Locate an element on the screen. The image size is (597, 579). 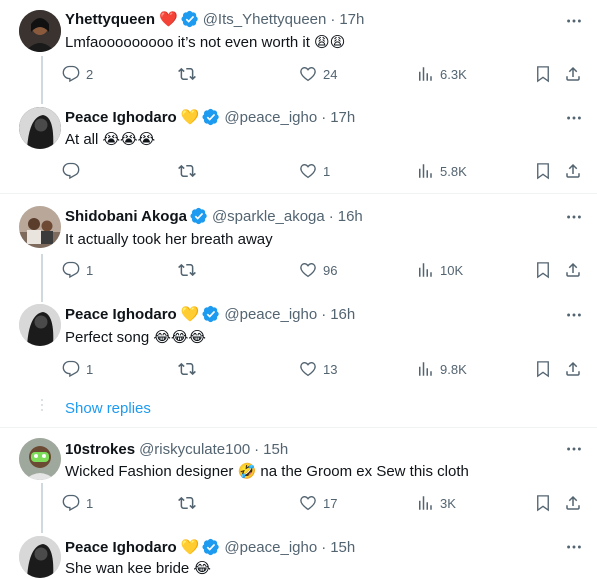
like-count: 1 is located at coordinates (327, 171).